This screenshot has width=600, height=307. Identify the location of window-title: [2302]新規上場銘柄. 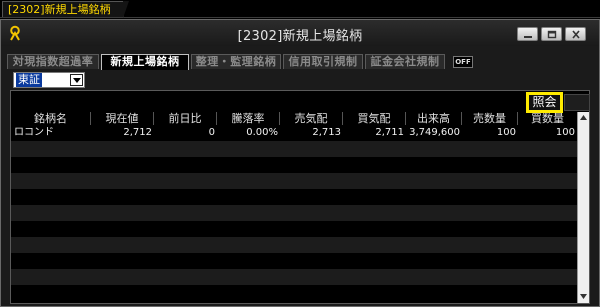
(300, 36).